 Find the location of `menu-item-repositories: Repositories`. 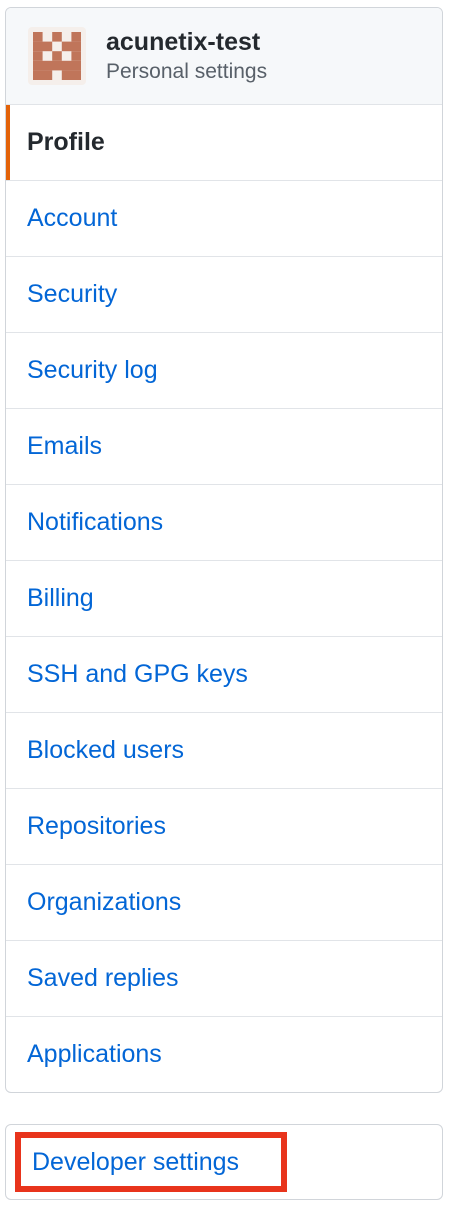

menu-item-repositories: Repositories is located at coordinates (224, 827).